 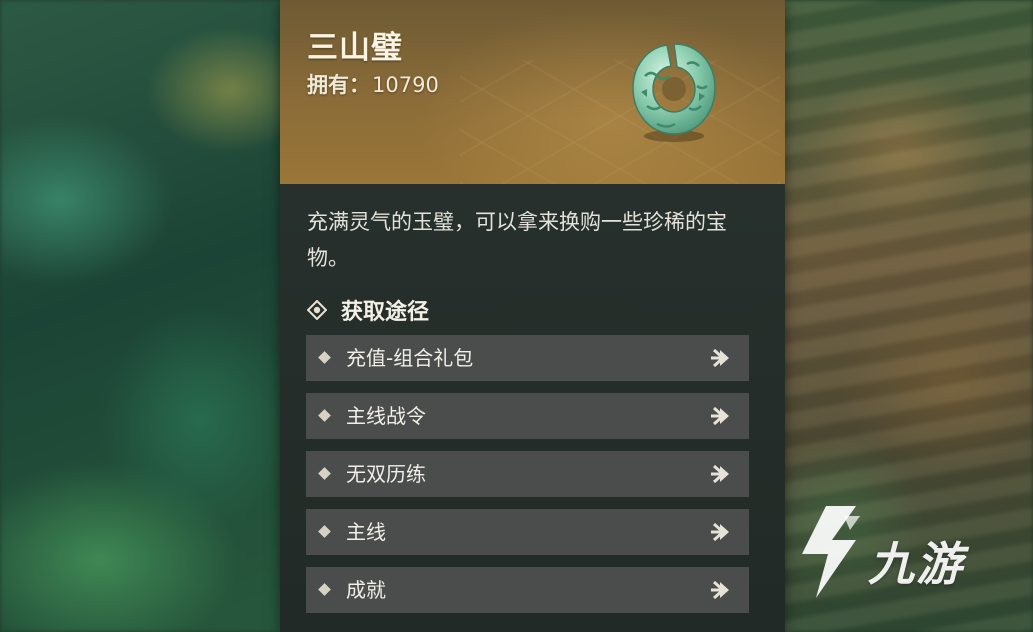 What do you see at coordinates (410, 358) in the screenshot?
I see `source-label: 充值-组合礼包` at bounding box center [410, 358].